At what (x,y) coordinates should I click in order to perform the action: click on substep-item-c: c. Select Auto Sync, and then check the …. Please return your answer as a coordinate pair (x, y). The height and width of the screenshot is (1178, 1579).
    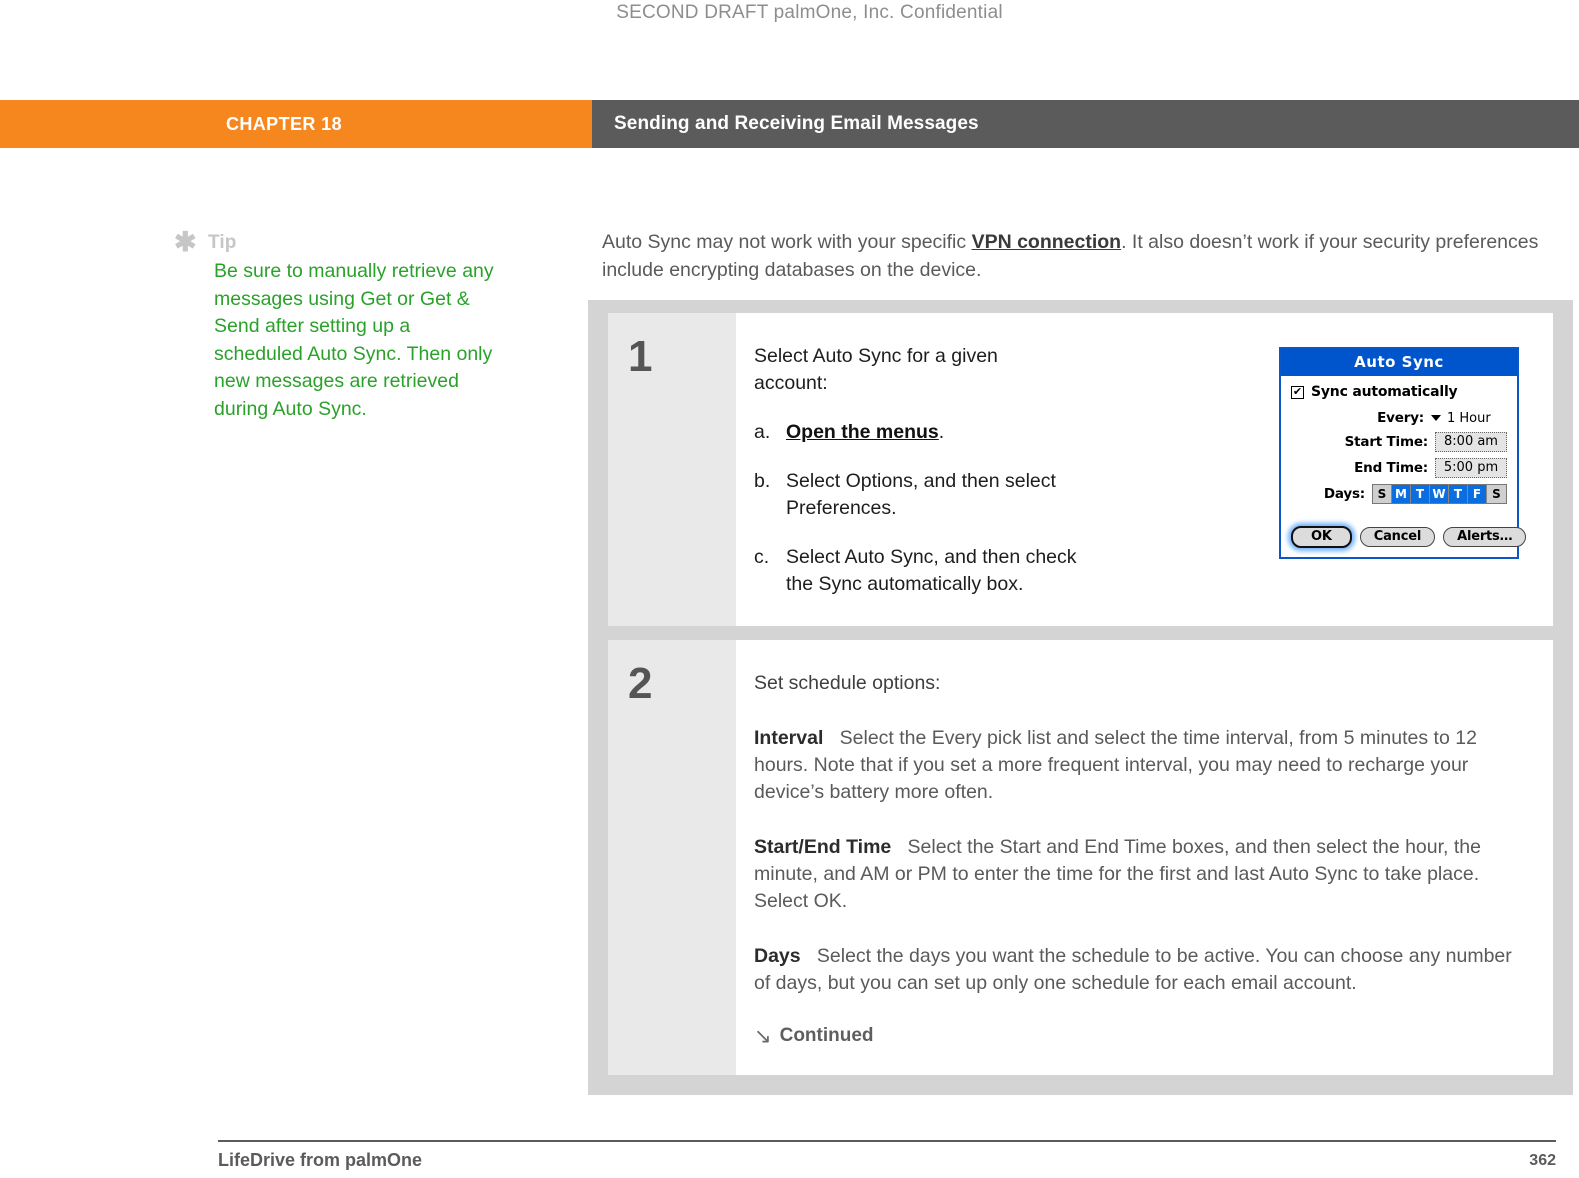
    Looking at the image, I should click on (919, 571).